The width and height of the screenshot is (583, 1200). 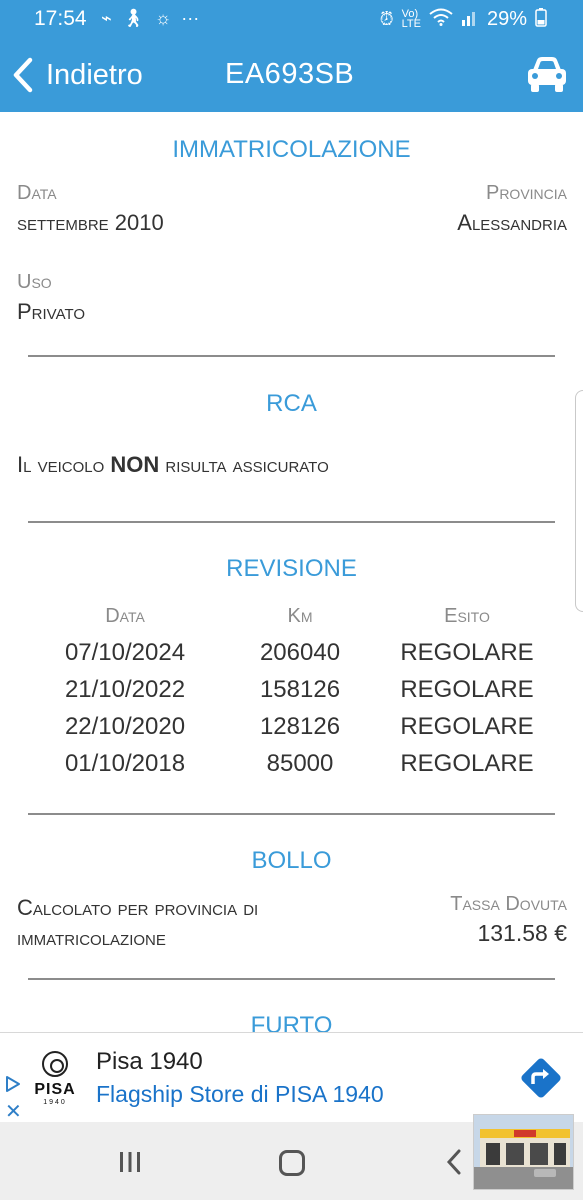 What do you see at coordinates (240, 1094) in the screenshot?
I see `ad-subtitle: Flagship Store di PISA 1940` at bounding box center [240, 1094].